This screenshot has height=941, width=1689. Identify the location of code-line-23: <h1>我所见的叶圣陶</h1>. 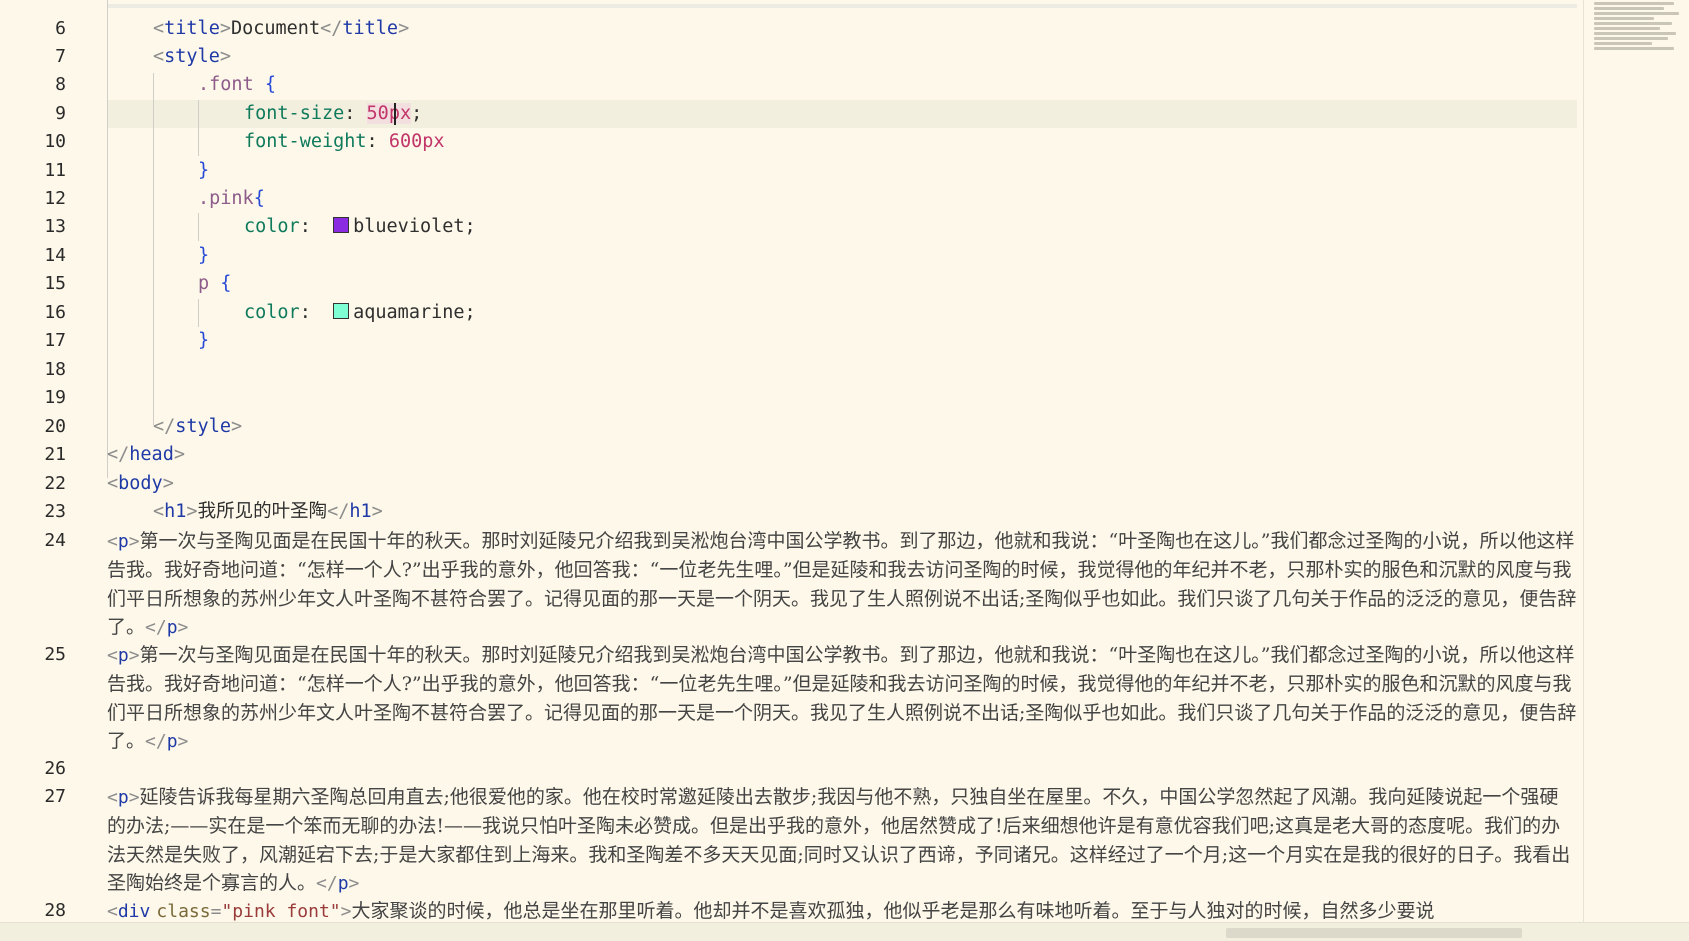
(268, 512).